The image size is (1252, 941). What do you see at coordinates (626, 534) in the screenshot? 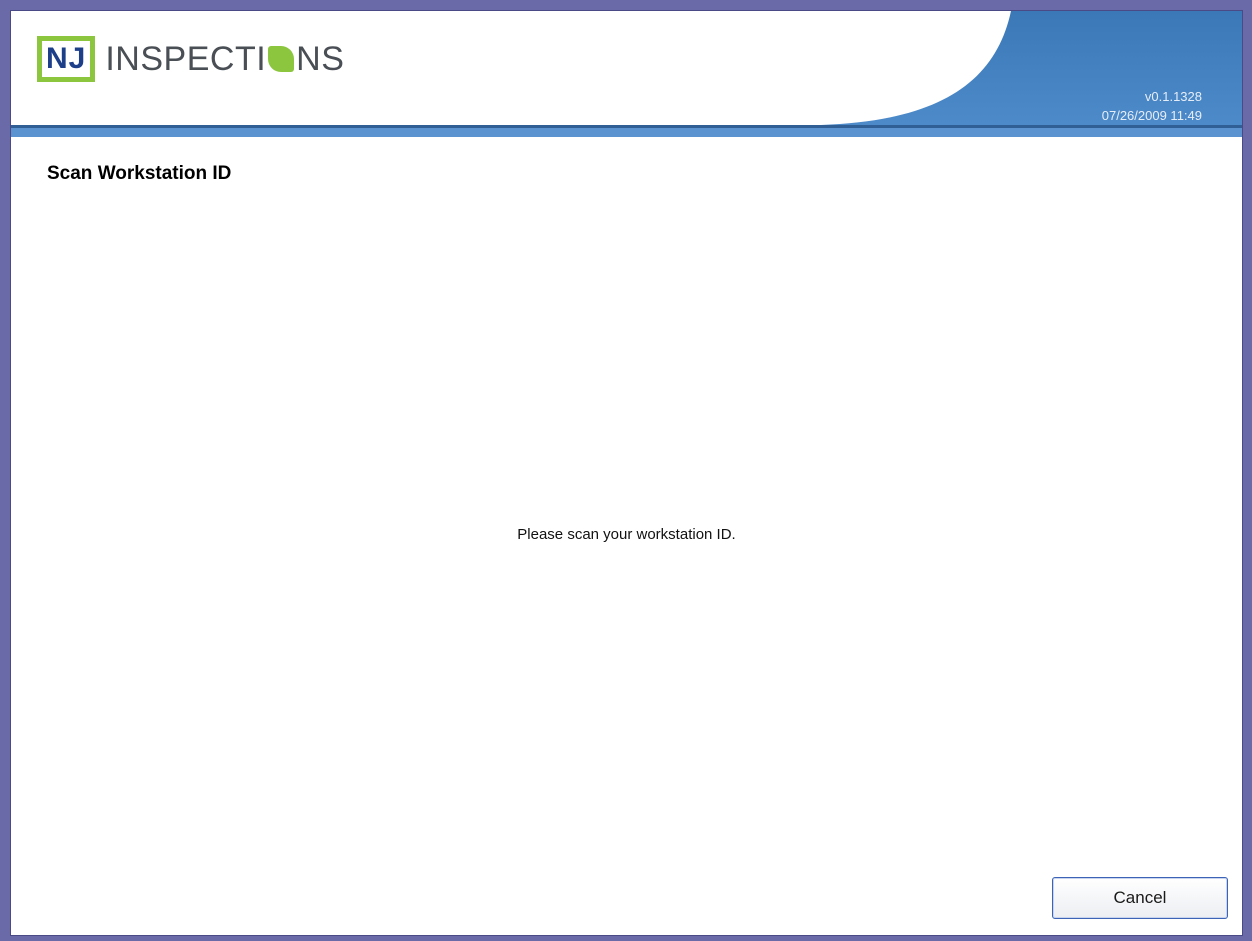
I see `scan-instruction: Please scan your workstation ID.` at bounding box center [626, 534].